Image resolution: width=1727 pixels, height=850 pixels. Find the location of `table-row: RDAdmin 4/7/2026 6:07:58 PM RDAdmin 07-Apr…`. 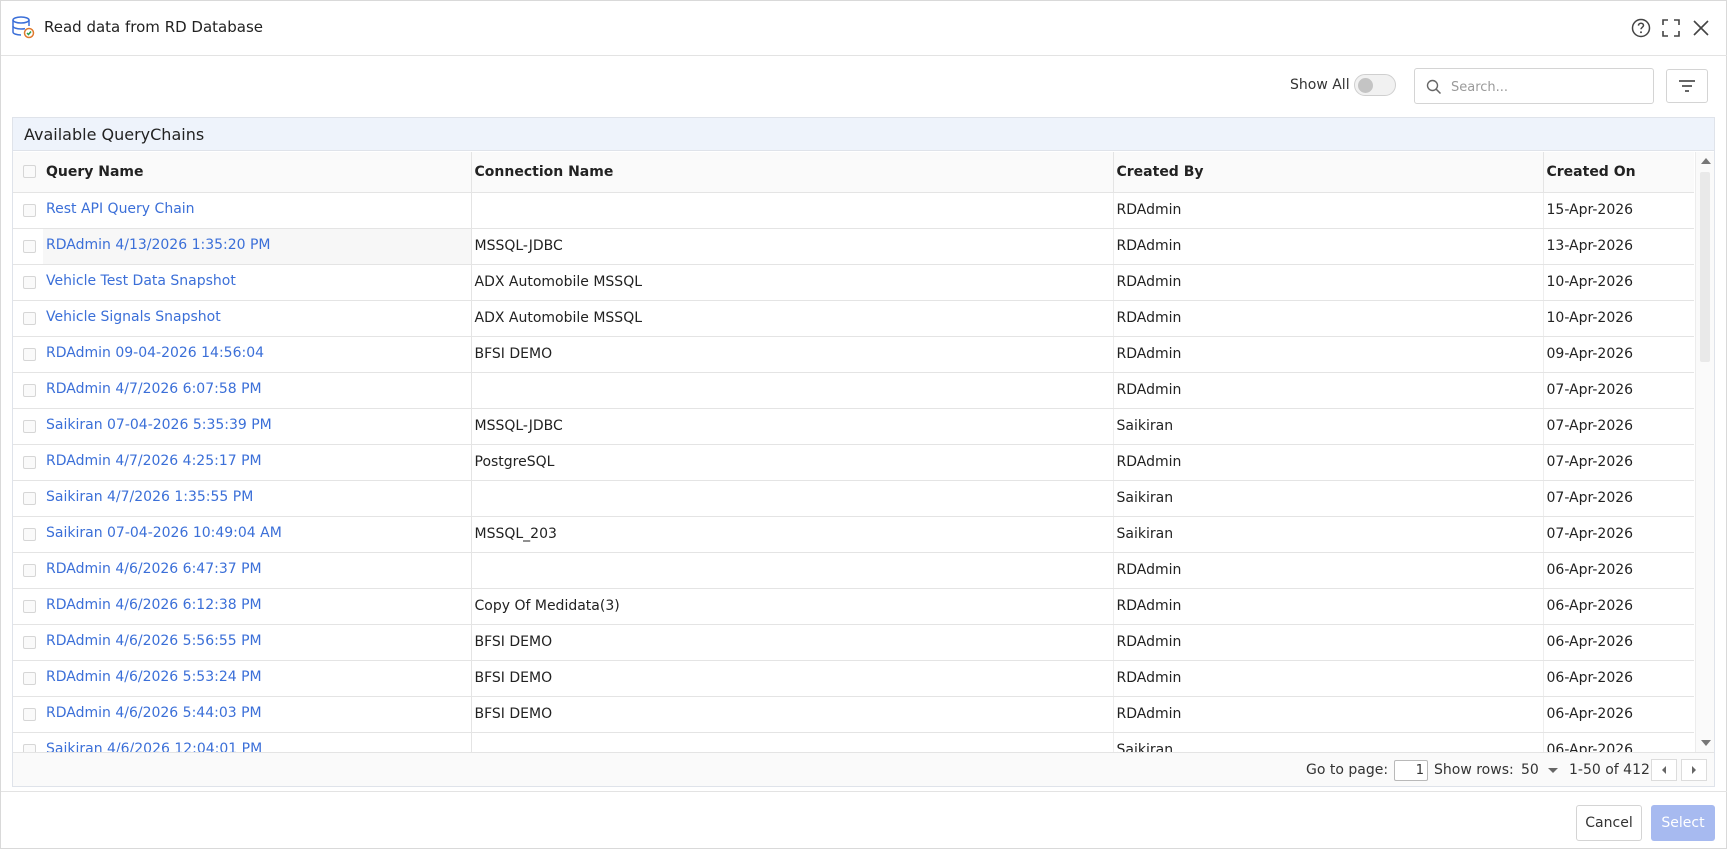

table-row: RDAdmin 4/7/2026 6:07:58 PM RDAdmin 07-Apr… is located at coordinates (853, 390).